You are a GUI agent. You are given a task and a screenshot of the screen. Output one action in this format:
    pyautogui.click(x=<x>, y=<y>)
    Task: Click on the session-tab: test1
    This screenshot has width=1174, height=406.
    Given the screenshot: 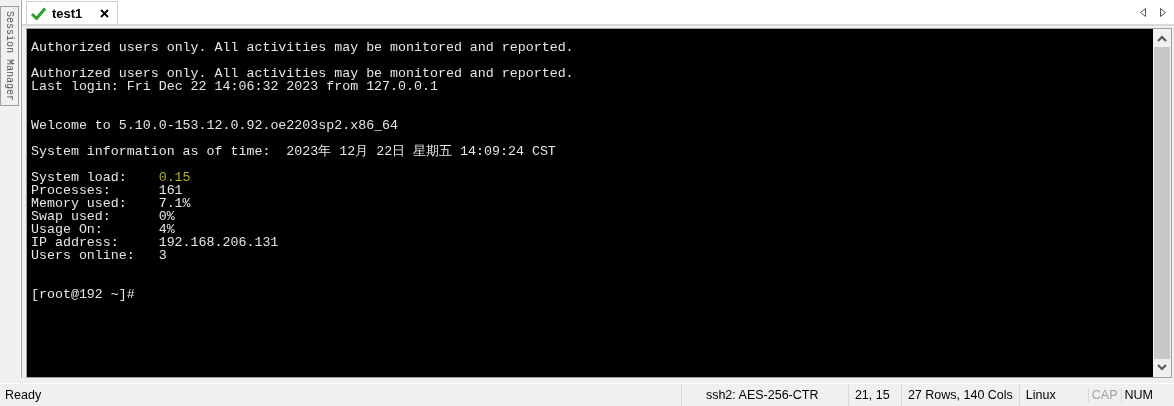 What is the action you would take?
    pyautogui.click(x=72, y=12)
    